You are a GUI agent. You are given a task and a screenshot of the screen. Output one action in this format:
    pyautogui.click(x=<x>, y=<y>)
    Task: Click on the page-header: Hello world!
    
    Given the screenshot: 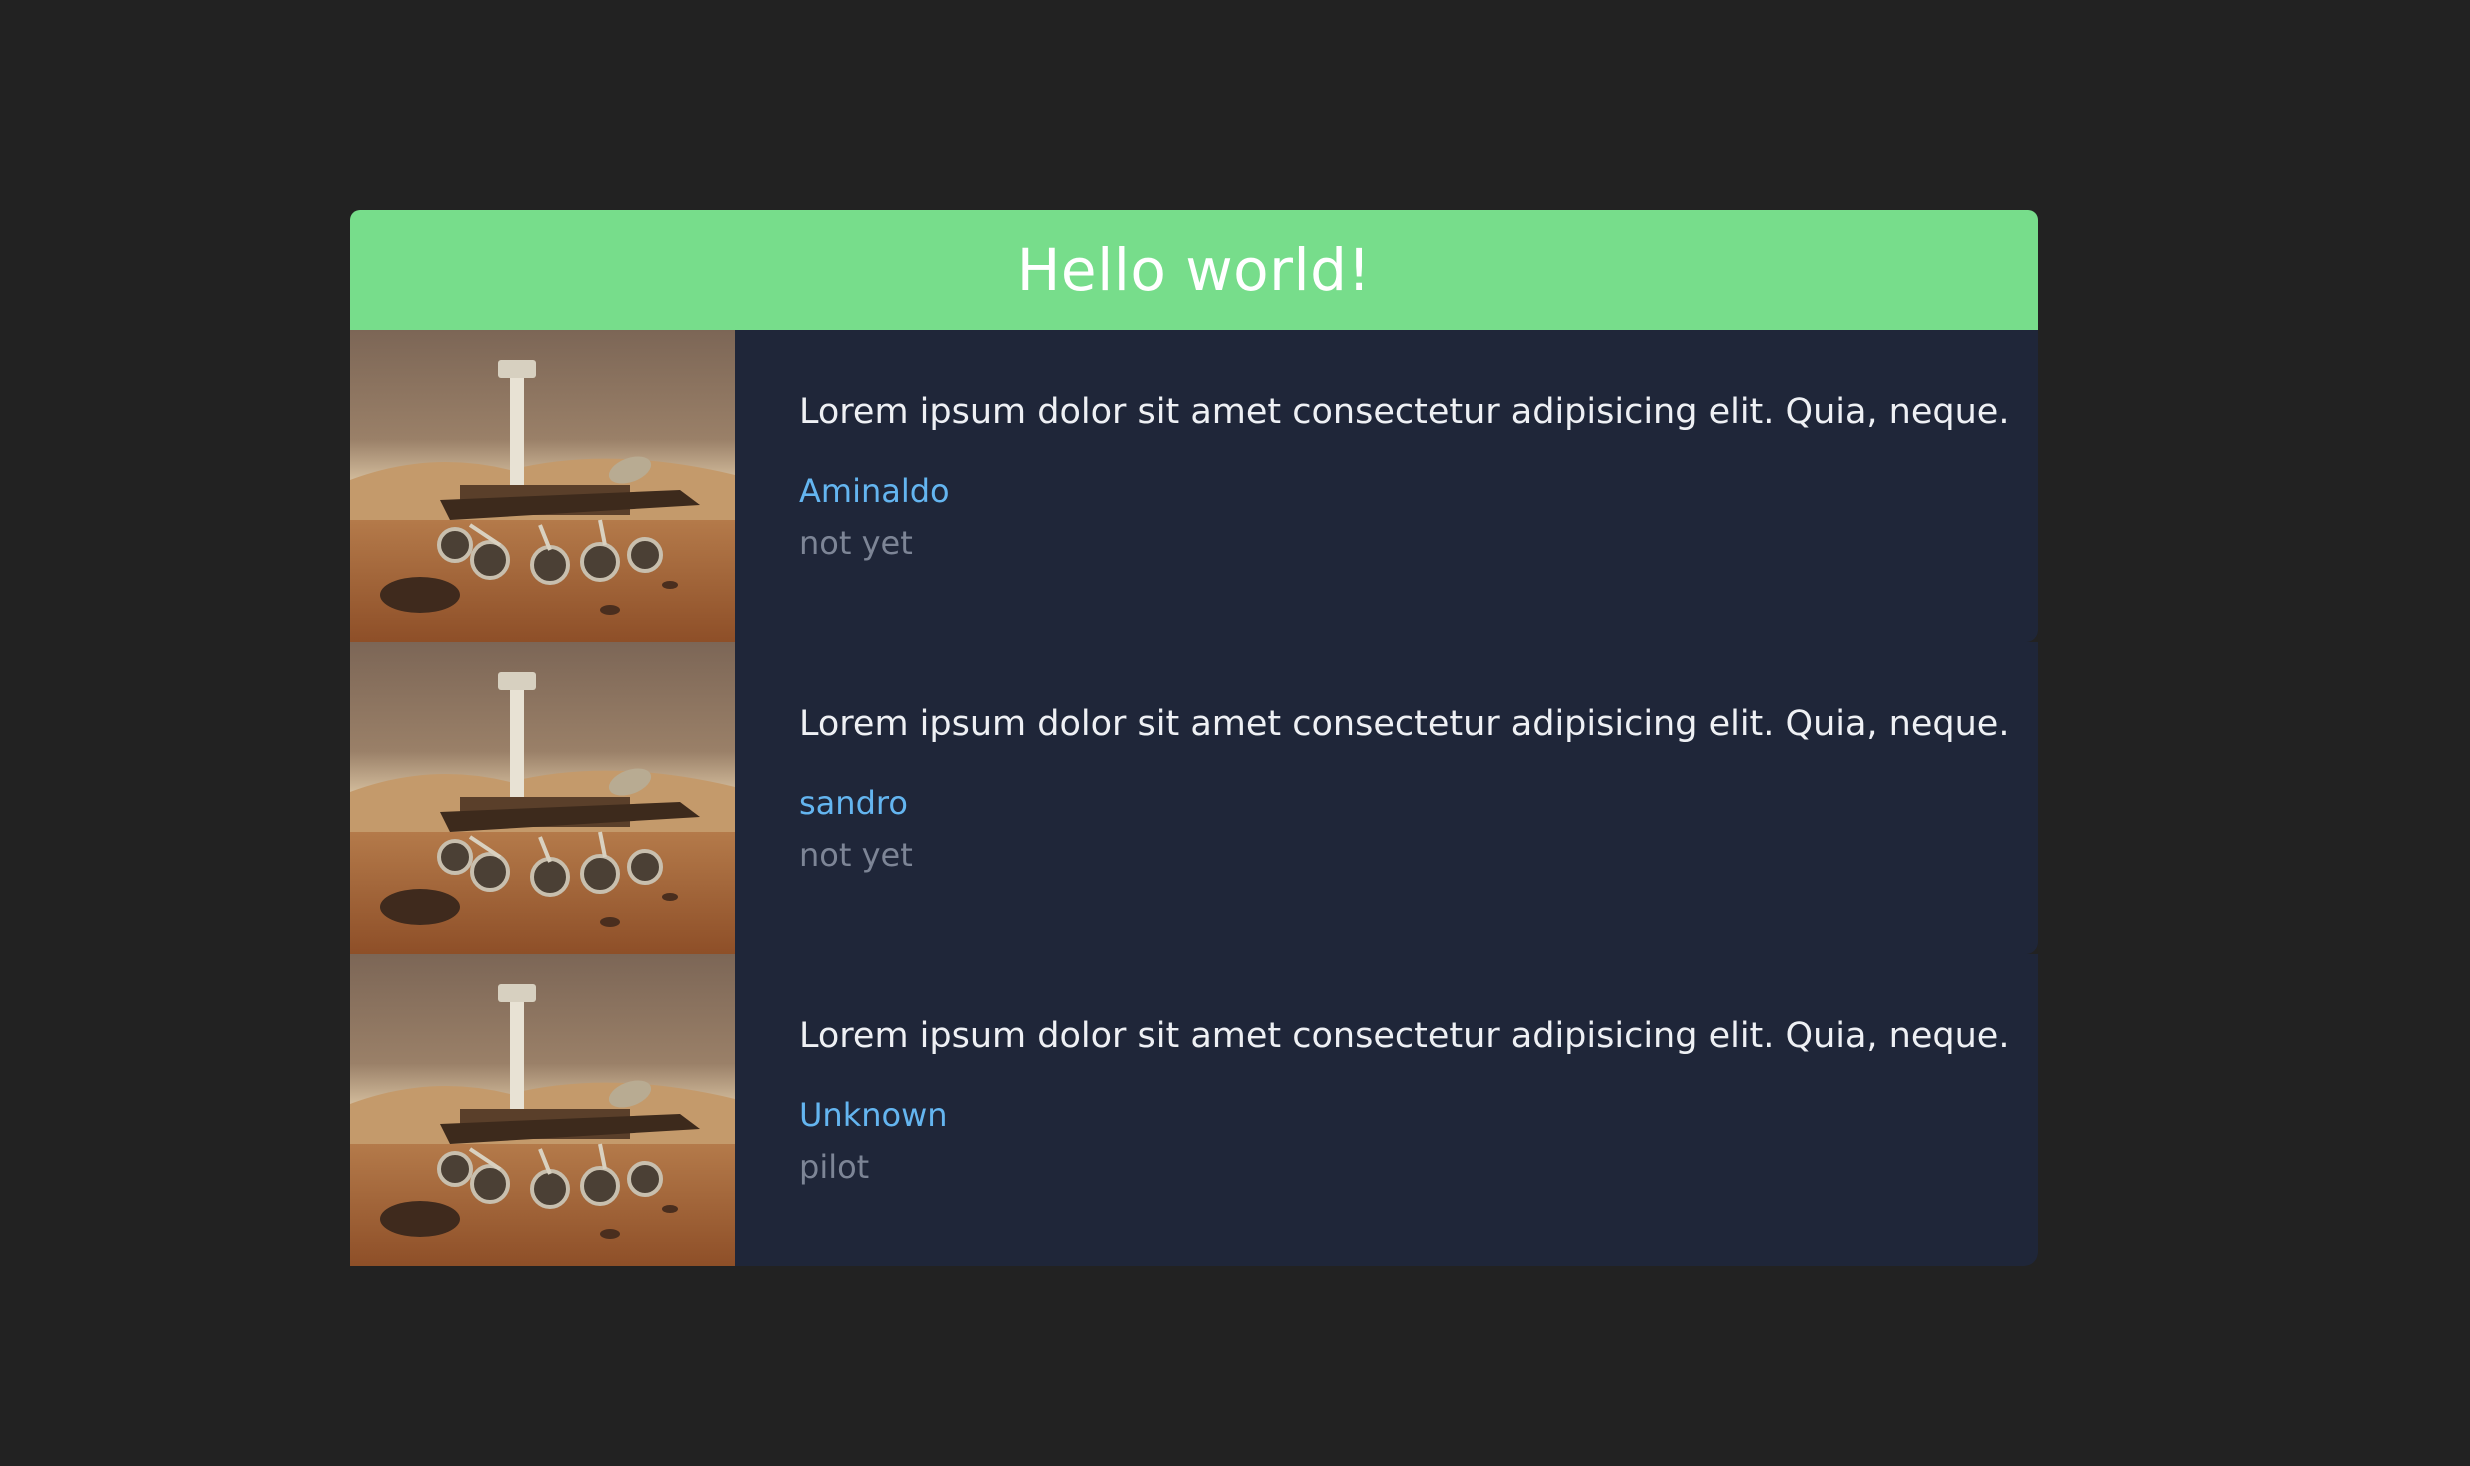 What is the action you would take?
    pyautogui.click(x=1194, y=270)
    